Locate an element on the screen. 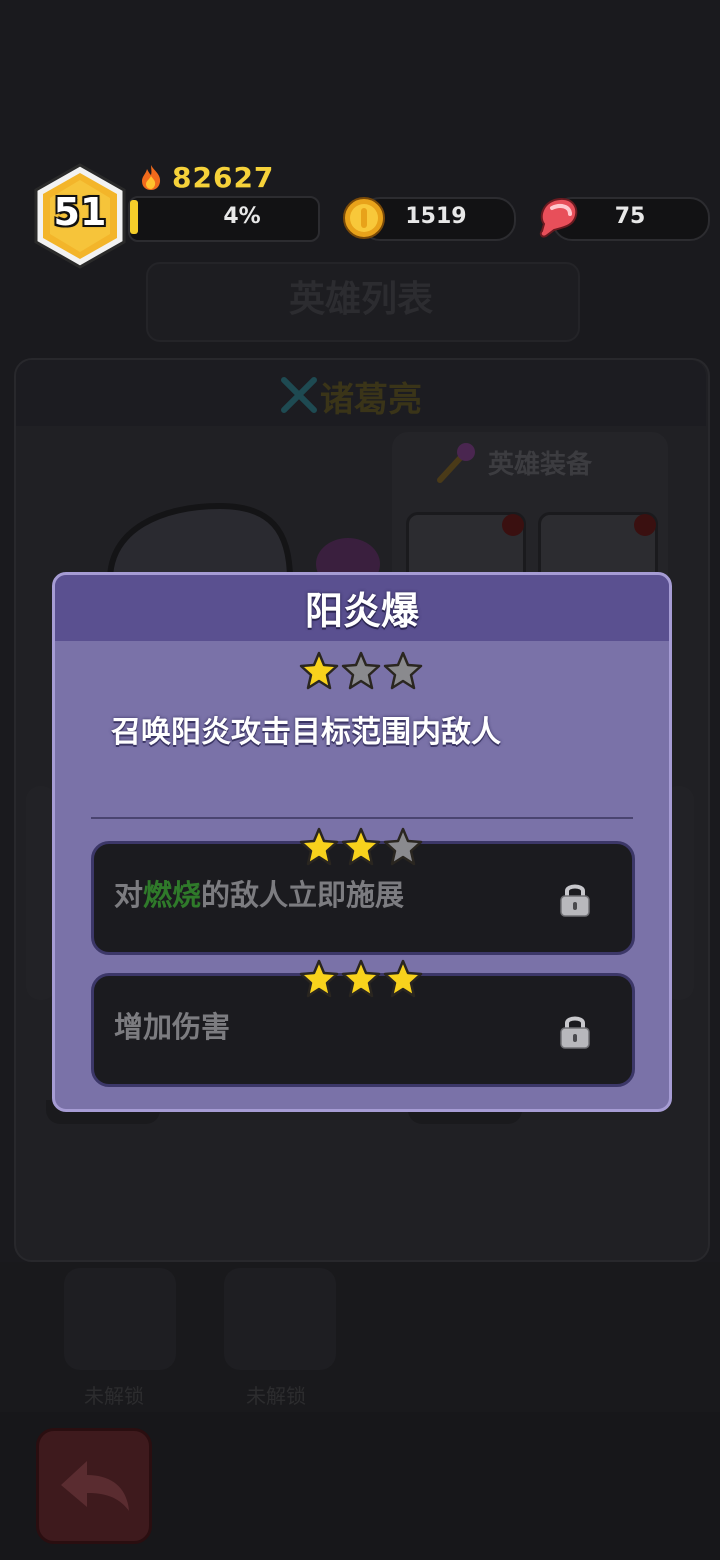  coin-value: 1519 is located at coordinates (436, 216).